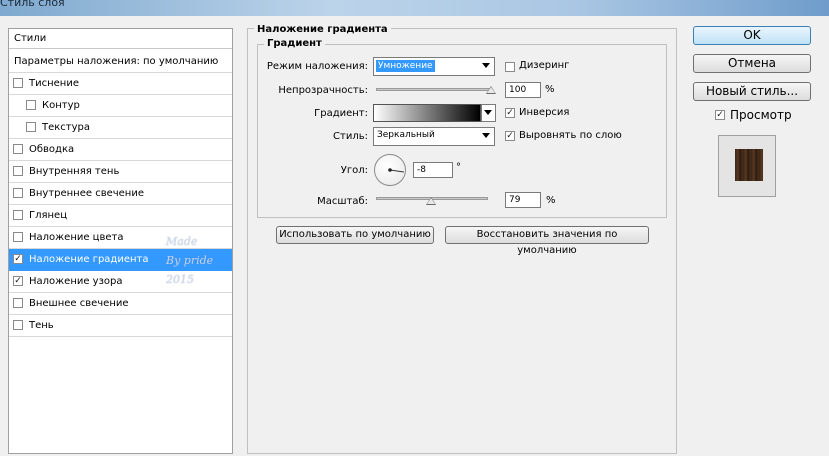  Describe the element at coordinates (190, 260) in the screenshot. I see `watermark-line-2: By pride` at that location.